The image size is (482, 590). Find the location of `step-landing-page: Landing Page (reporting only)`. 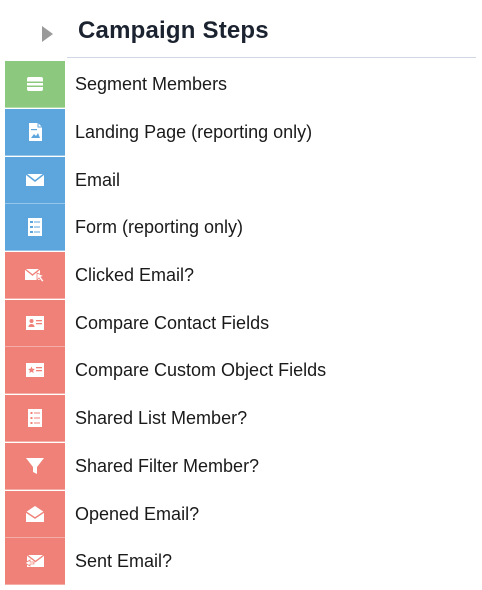

step-landing-page: Landing Page (reporting only) is located at coordinates (240, 133).